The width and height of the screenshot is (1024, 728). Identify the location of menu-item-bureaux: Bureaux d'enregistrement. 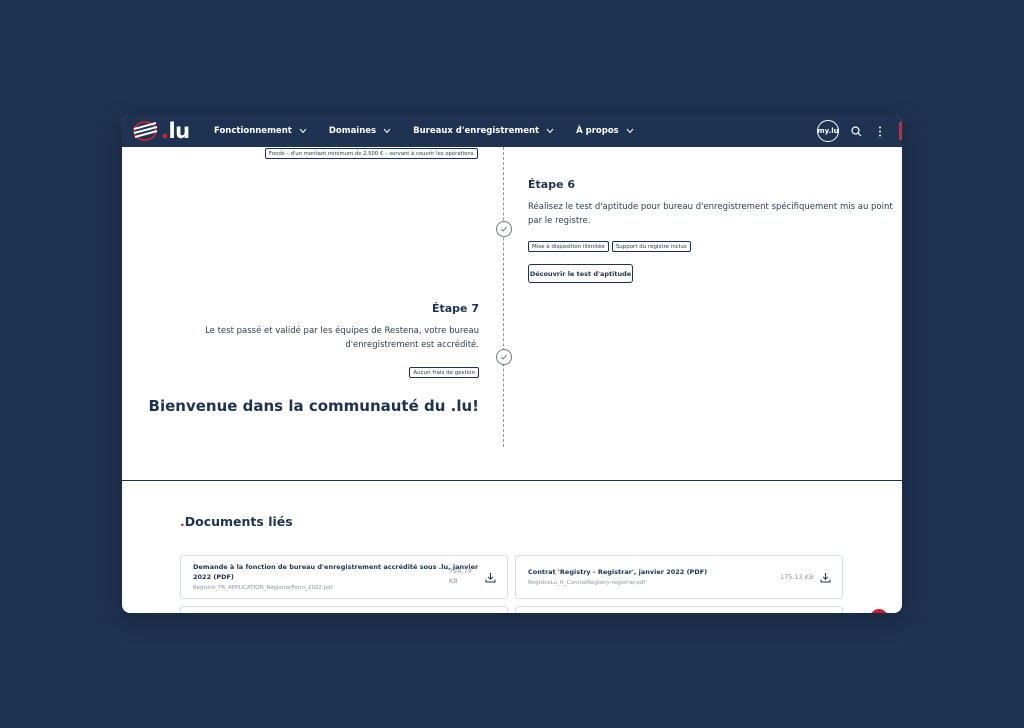
(483, 131).